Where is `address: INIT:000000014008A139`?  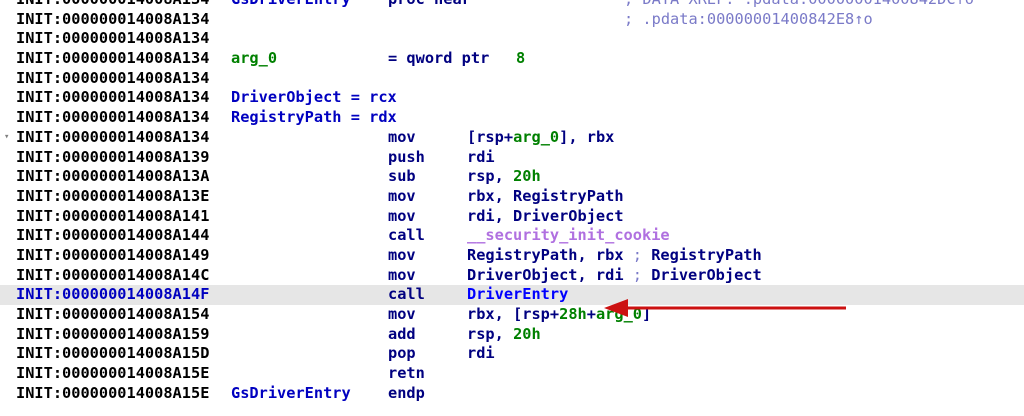
address: INIT:000000014008A139 is located at coordinates (112, 158).